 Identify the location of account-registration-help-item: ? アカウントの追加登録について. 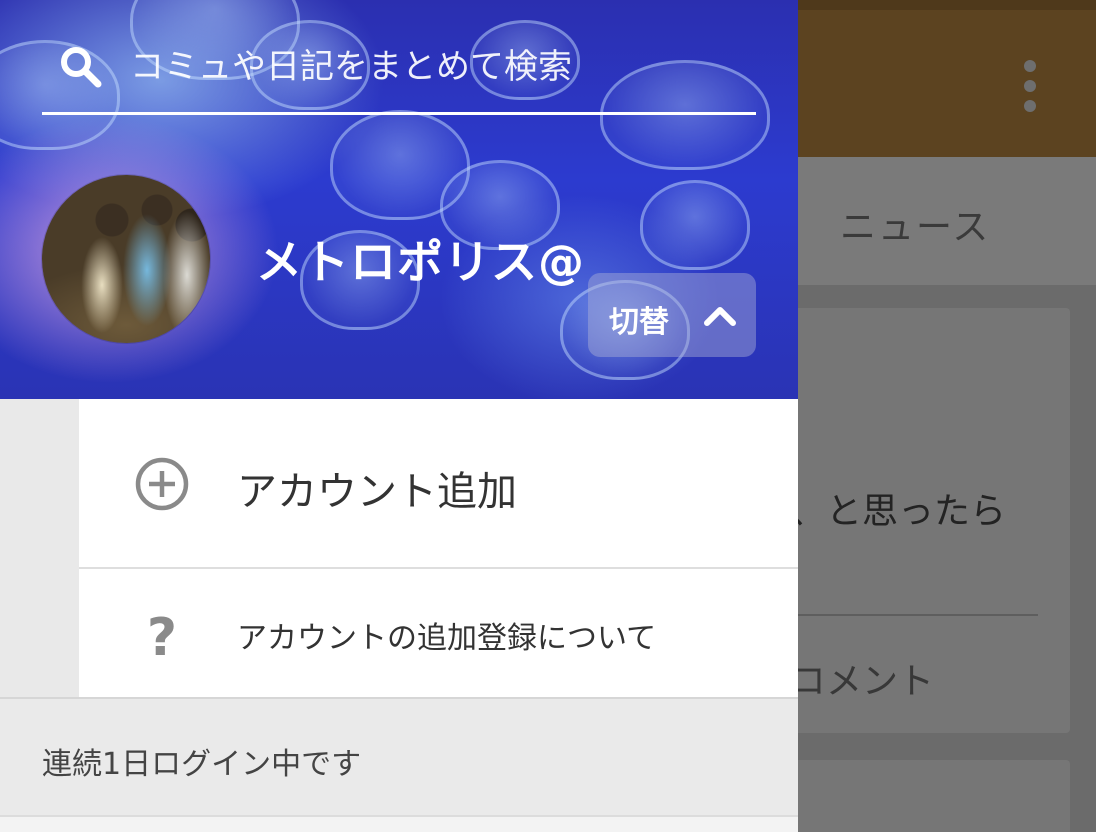
(438, 633).